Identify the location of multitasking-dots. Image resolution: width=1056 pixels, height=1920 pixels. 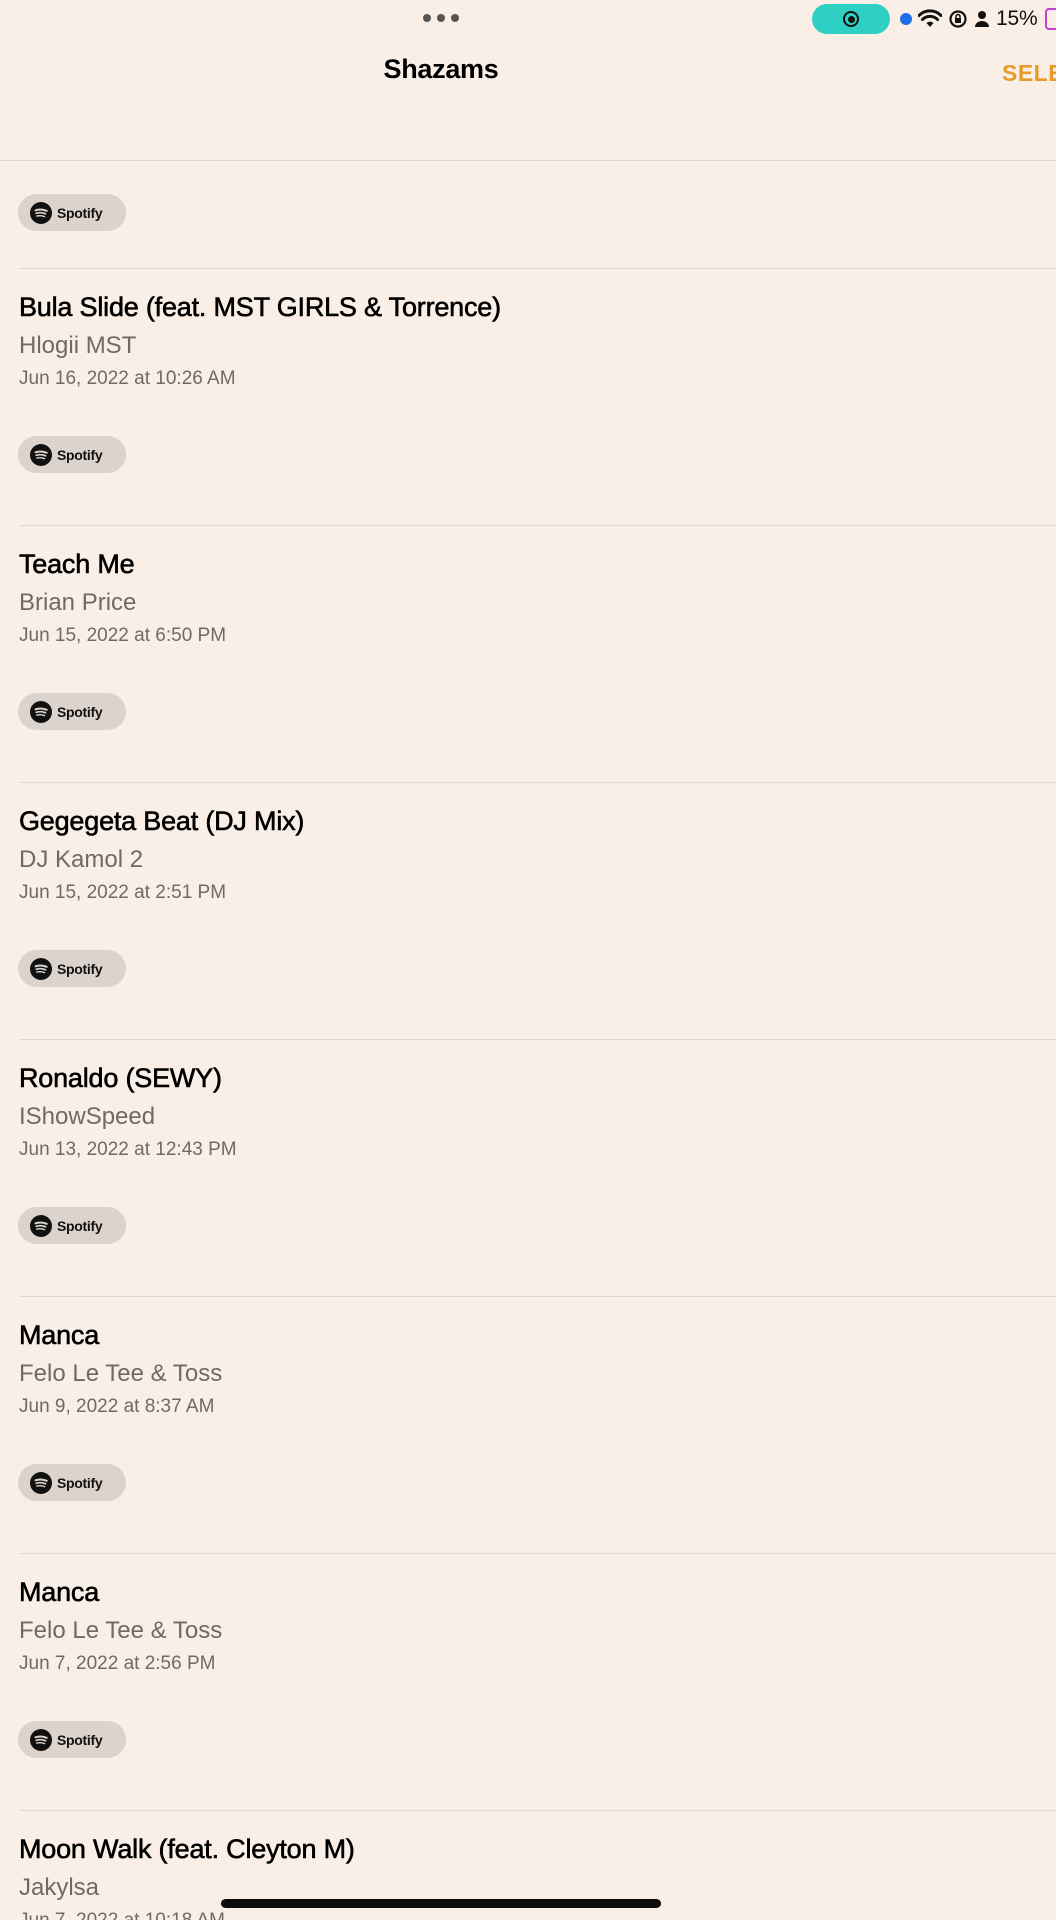
(441, 18).